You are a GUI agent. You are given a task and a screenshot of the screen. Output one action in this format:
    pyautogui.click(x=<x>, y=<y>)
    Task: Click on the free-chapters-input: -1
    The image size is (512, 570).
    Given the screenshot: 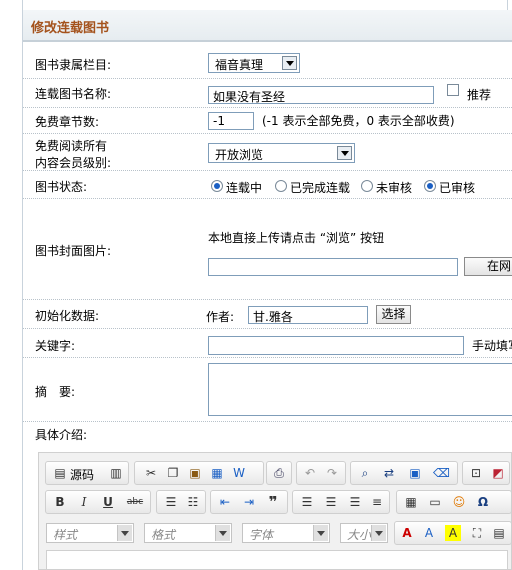 What is the action you would take?
    pyautogui.click(x=231, y=121)
    